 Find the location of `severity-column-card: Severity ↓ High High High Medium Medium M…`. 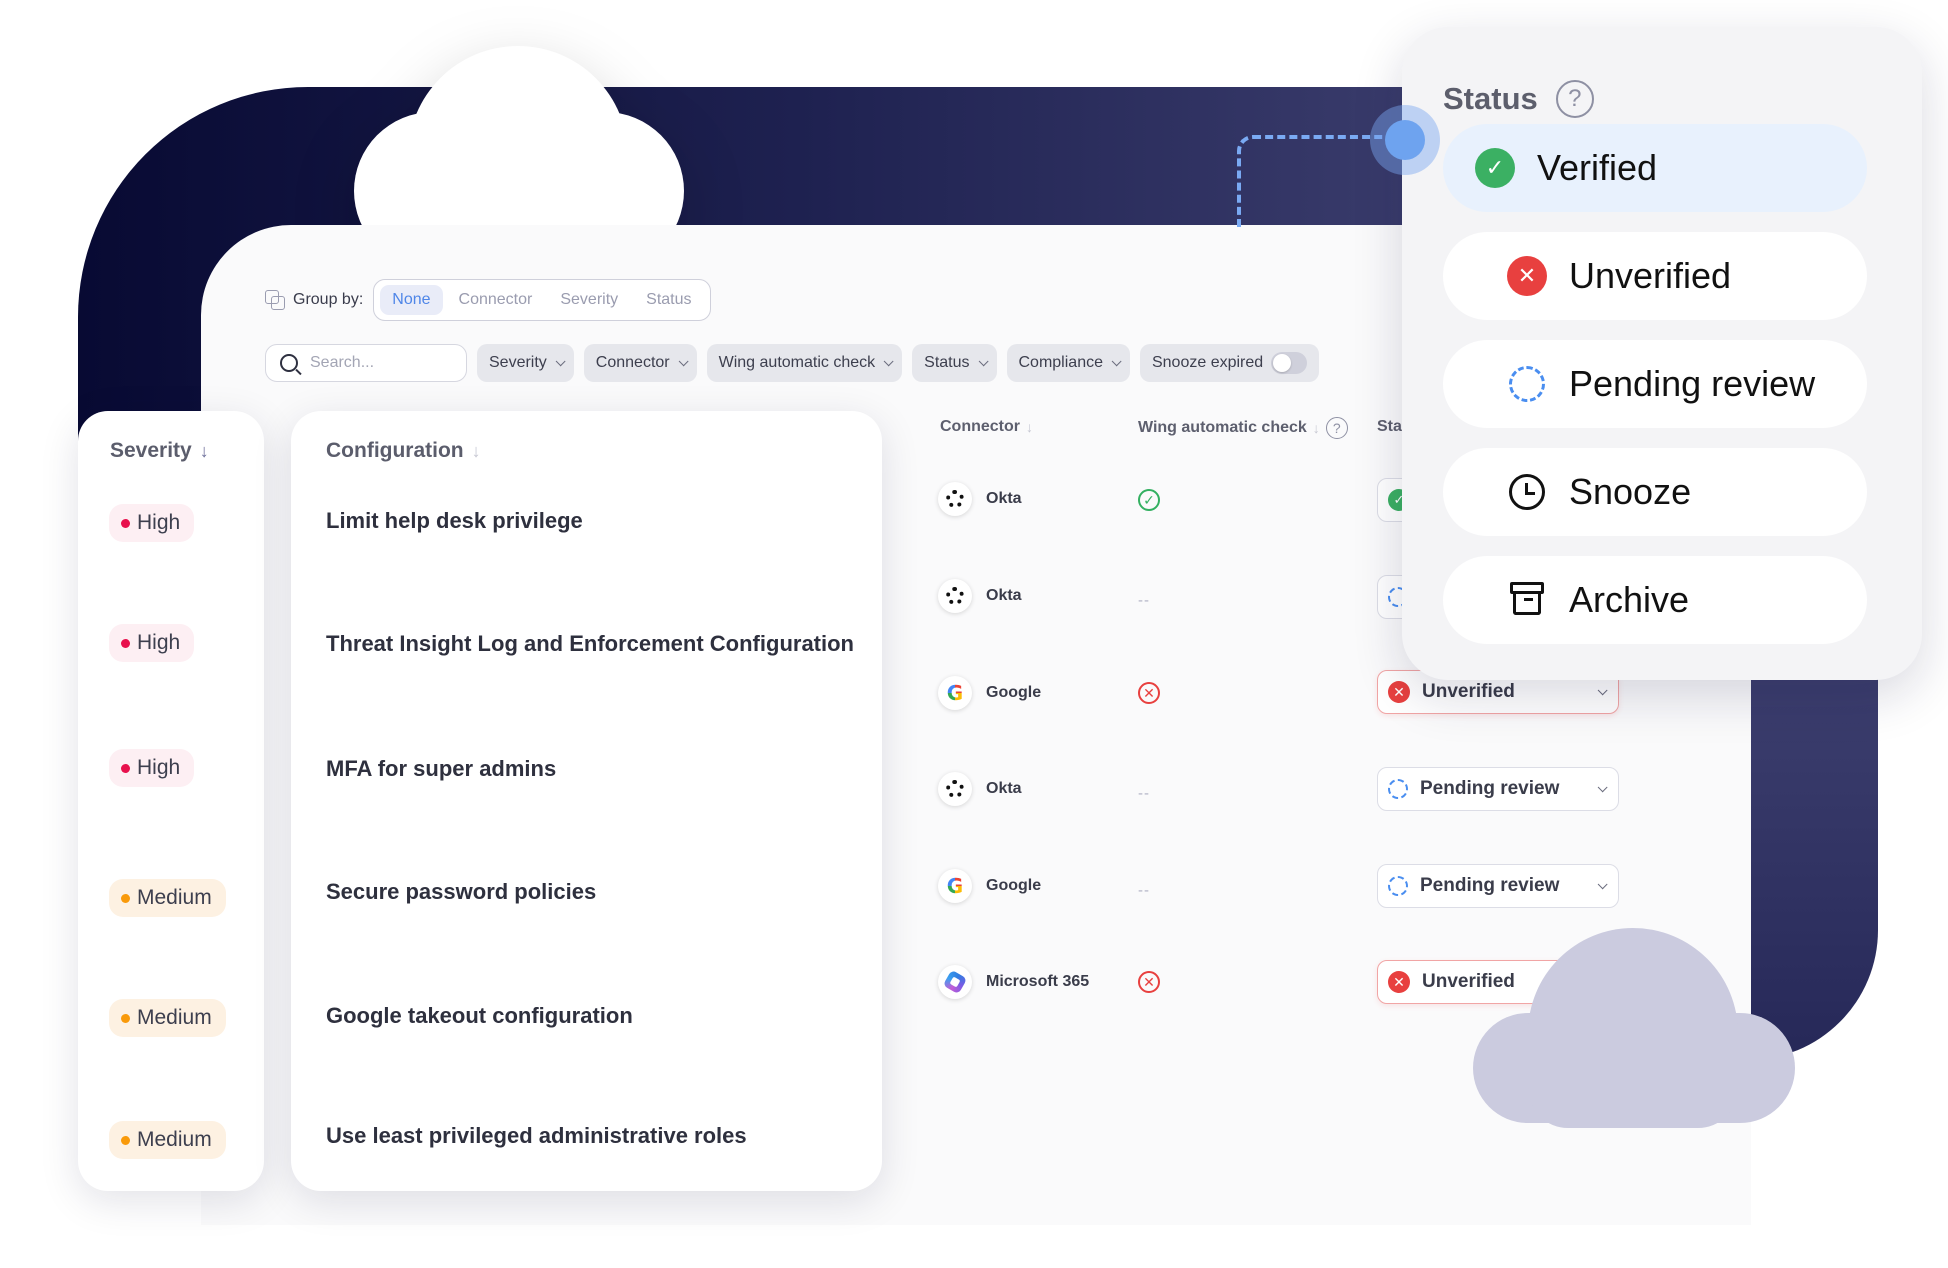

severity-column-card: Severity ↓ High High High Medium Medium M… is located at coordinates (171, 801).